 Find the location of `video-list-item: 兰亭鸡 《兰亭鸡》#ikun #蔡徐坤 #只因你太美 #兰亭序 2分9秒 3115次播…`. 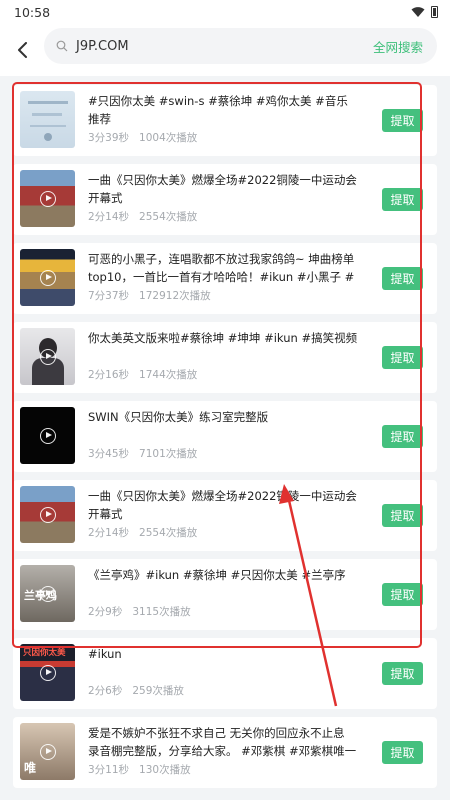

video-list-item: 兰亭鸡 《兰亭鸡》#ikun #蔡徐坤 #只因你太美 #兰亭序 2分9秒 3115次播… is located at coordinates (225, 594).